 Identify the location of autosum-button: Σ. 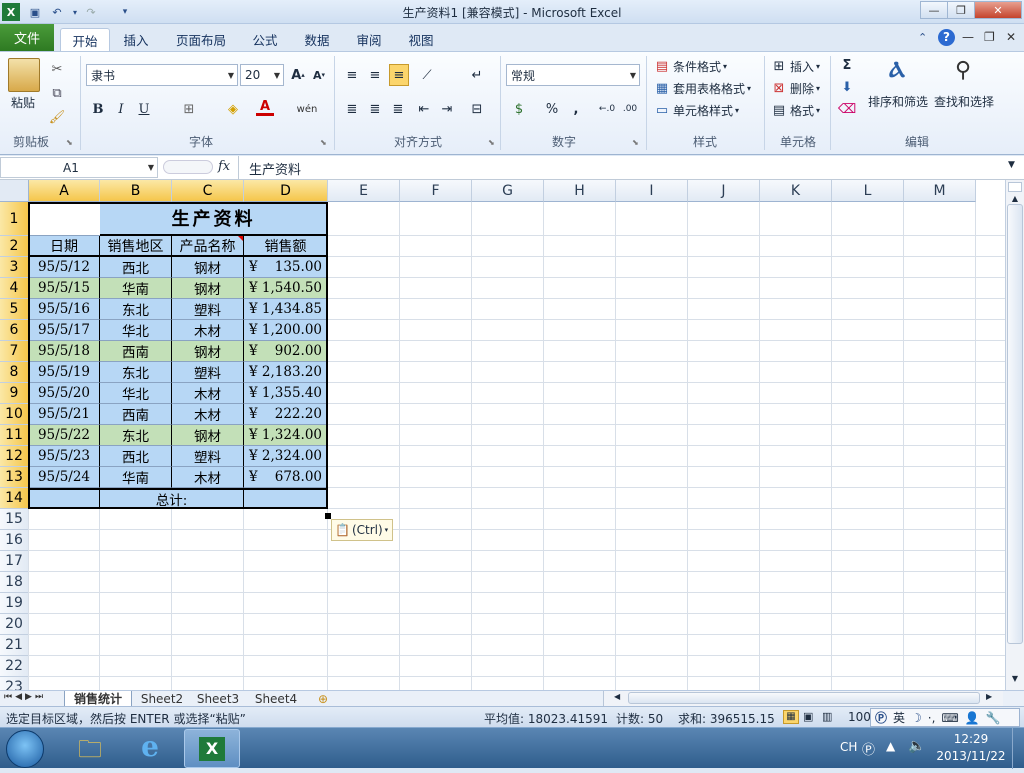
(847, 65).